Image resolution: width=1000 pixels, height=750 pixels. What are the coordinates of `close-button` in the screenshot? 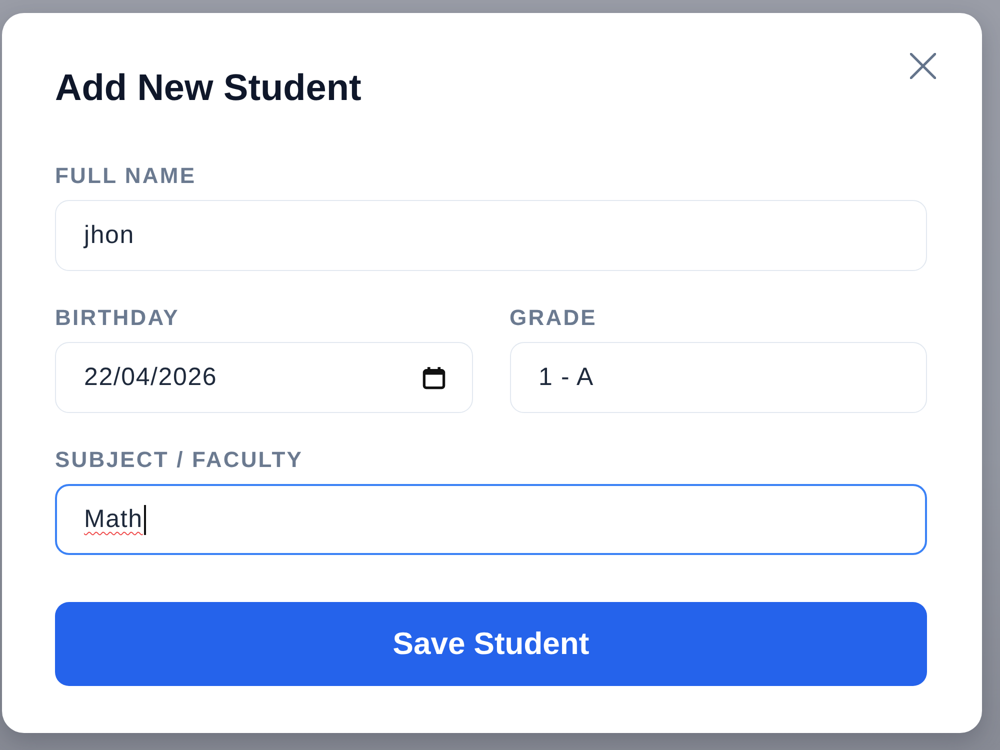 It's located at (923, 66).